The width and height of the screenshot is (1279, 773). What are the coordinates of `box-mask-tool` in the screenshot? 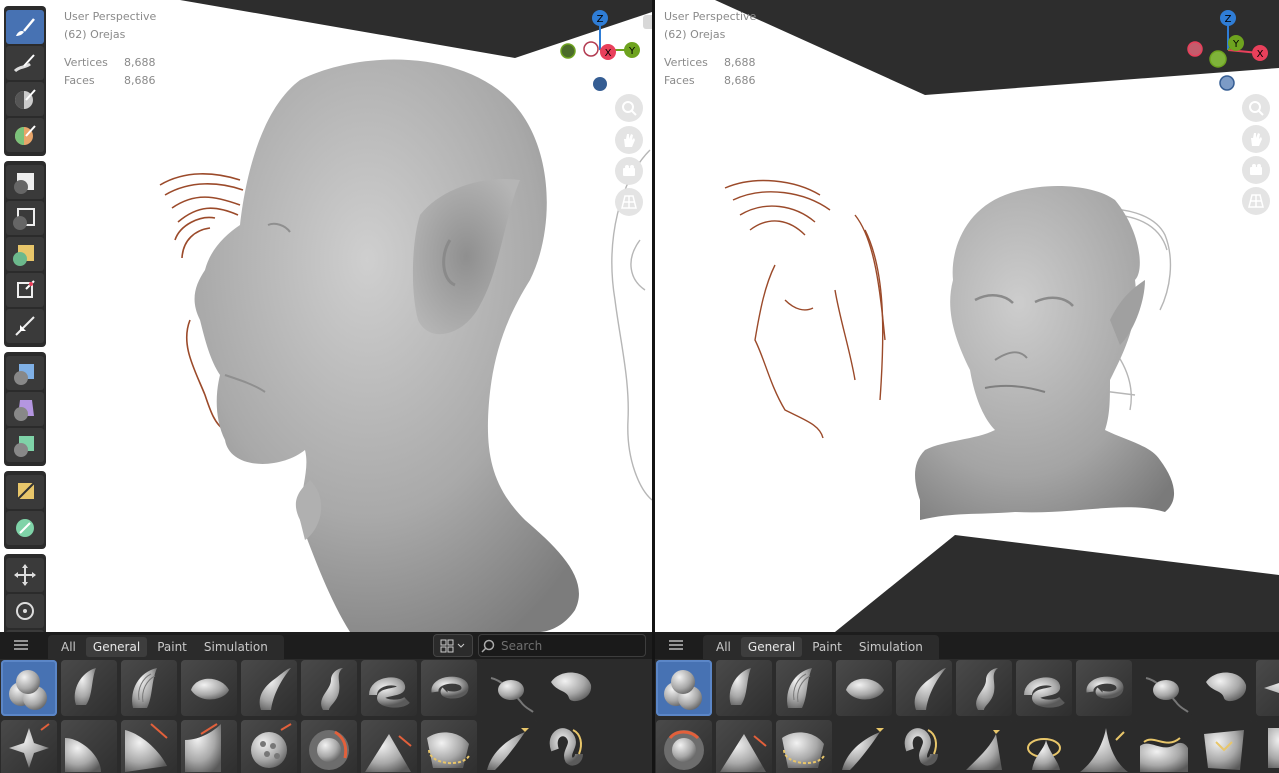 It's located at (25, 182).